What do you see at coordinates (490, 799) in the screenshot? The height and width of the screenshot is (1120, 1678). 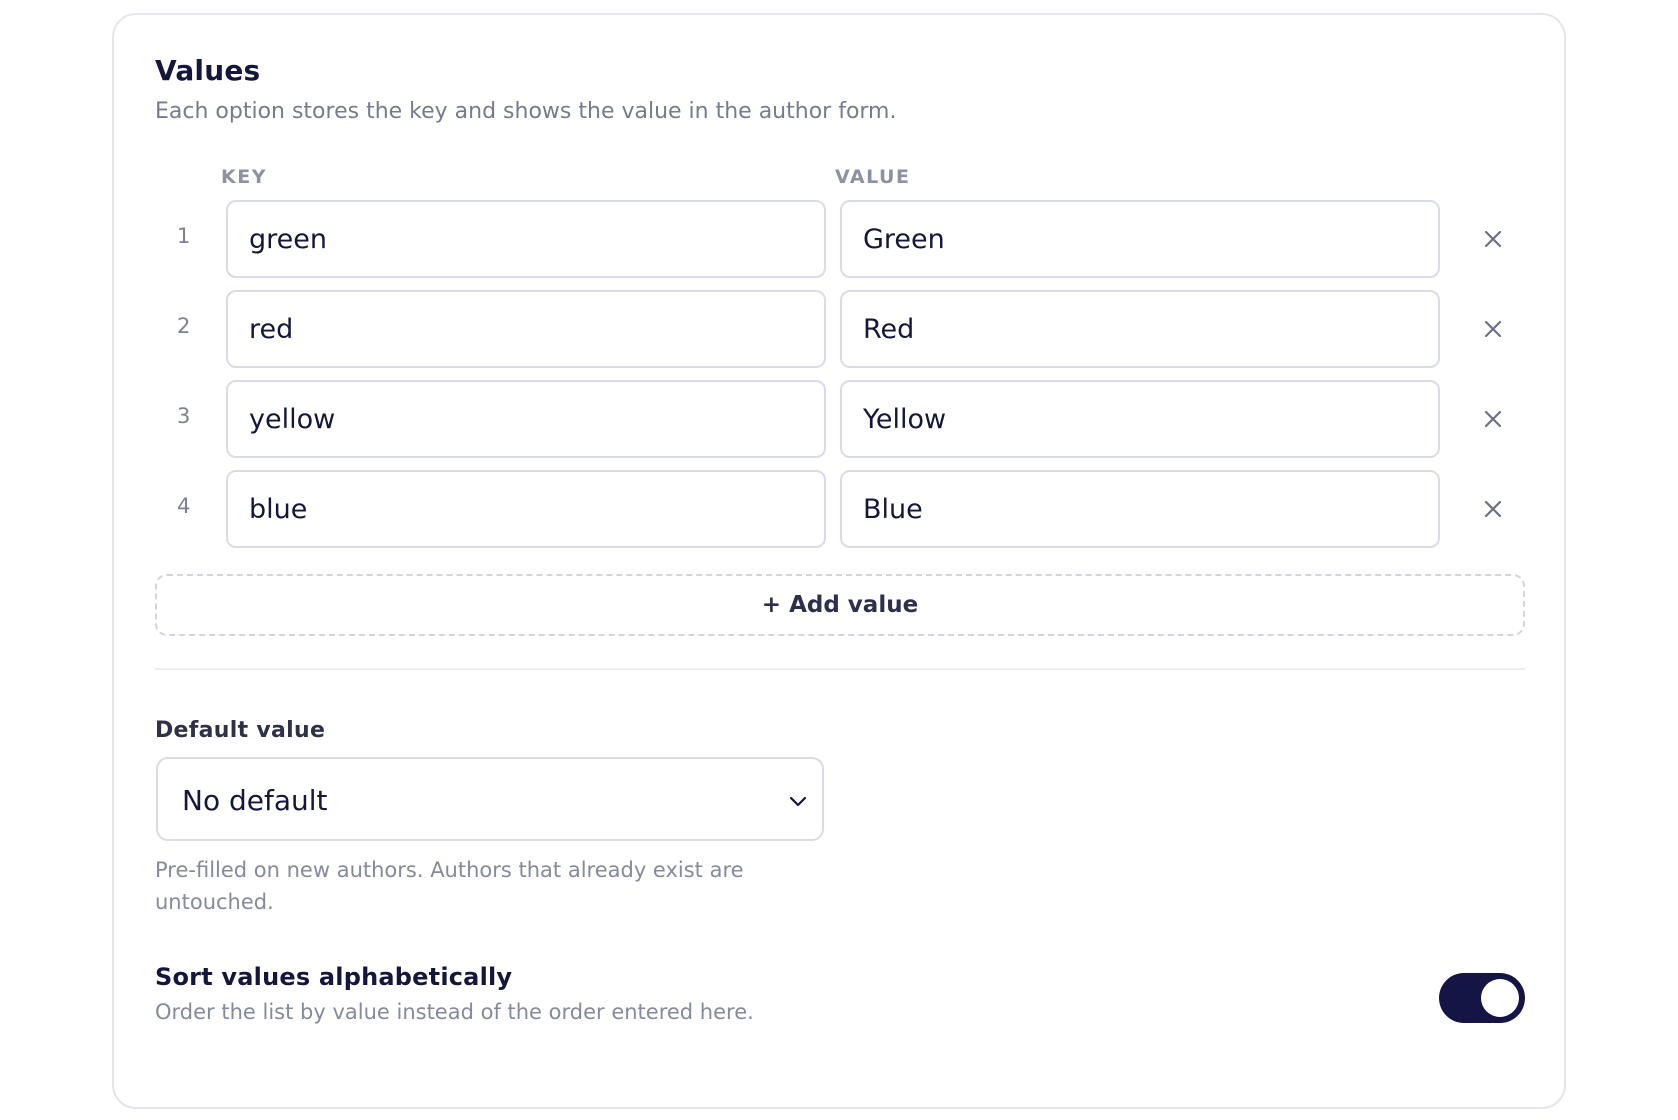 I see `default-value-select: No default` at bounding box center [490, 799].